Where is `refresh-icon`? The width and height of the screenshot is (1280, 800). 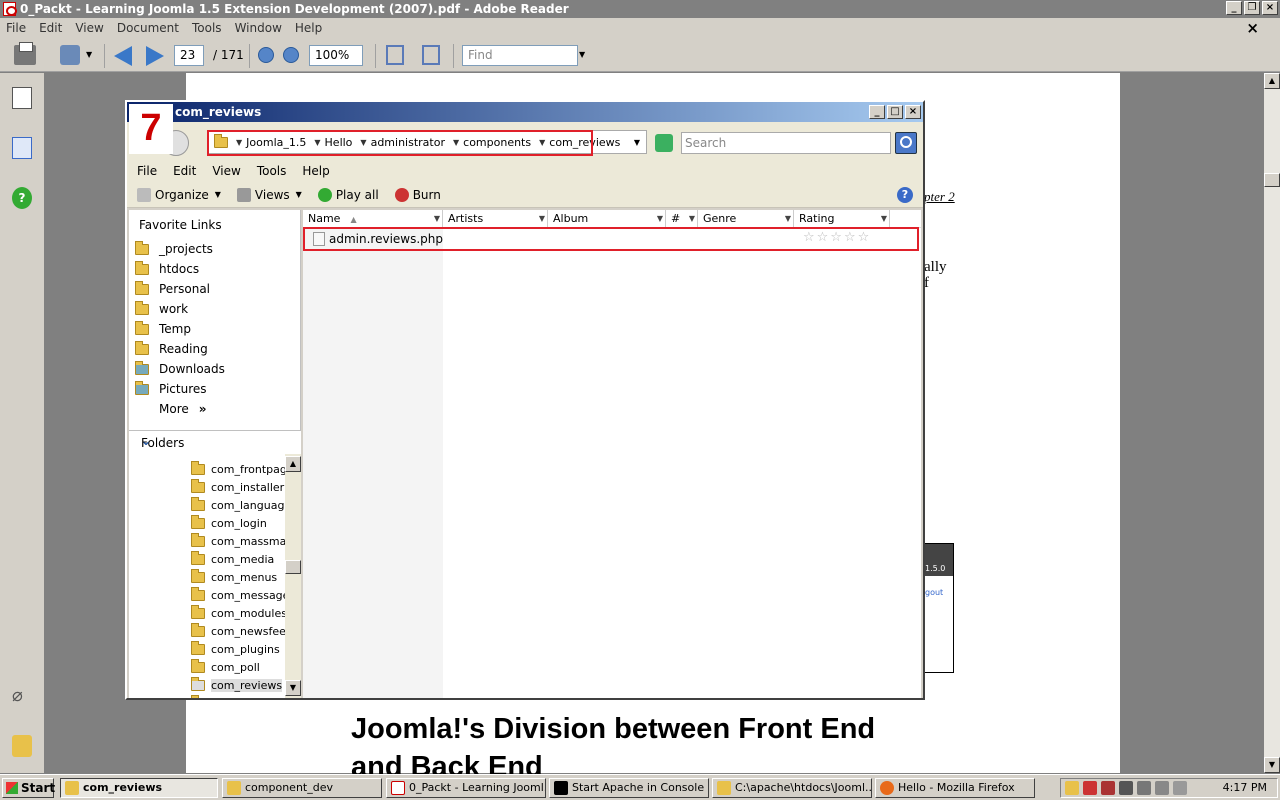
refresh-icon is located at coordinates (664, 143).